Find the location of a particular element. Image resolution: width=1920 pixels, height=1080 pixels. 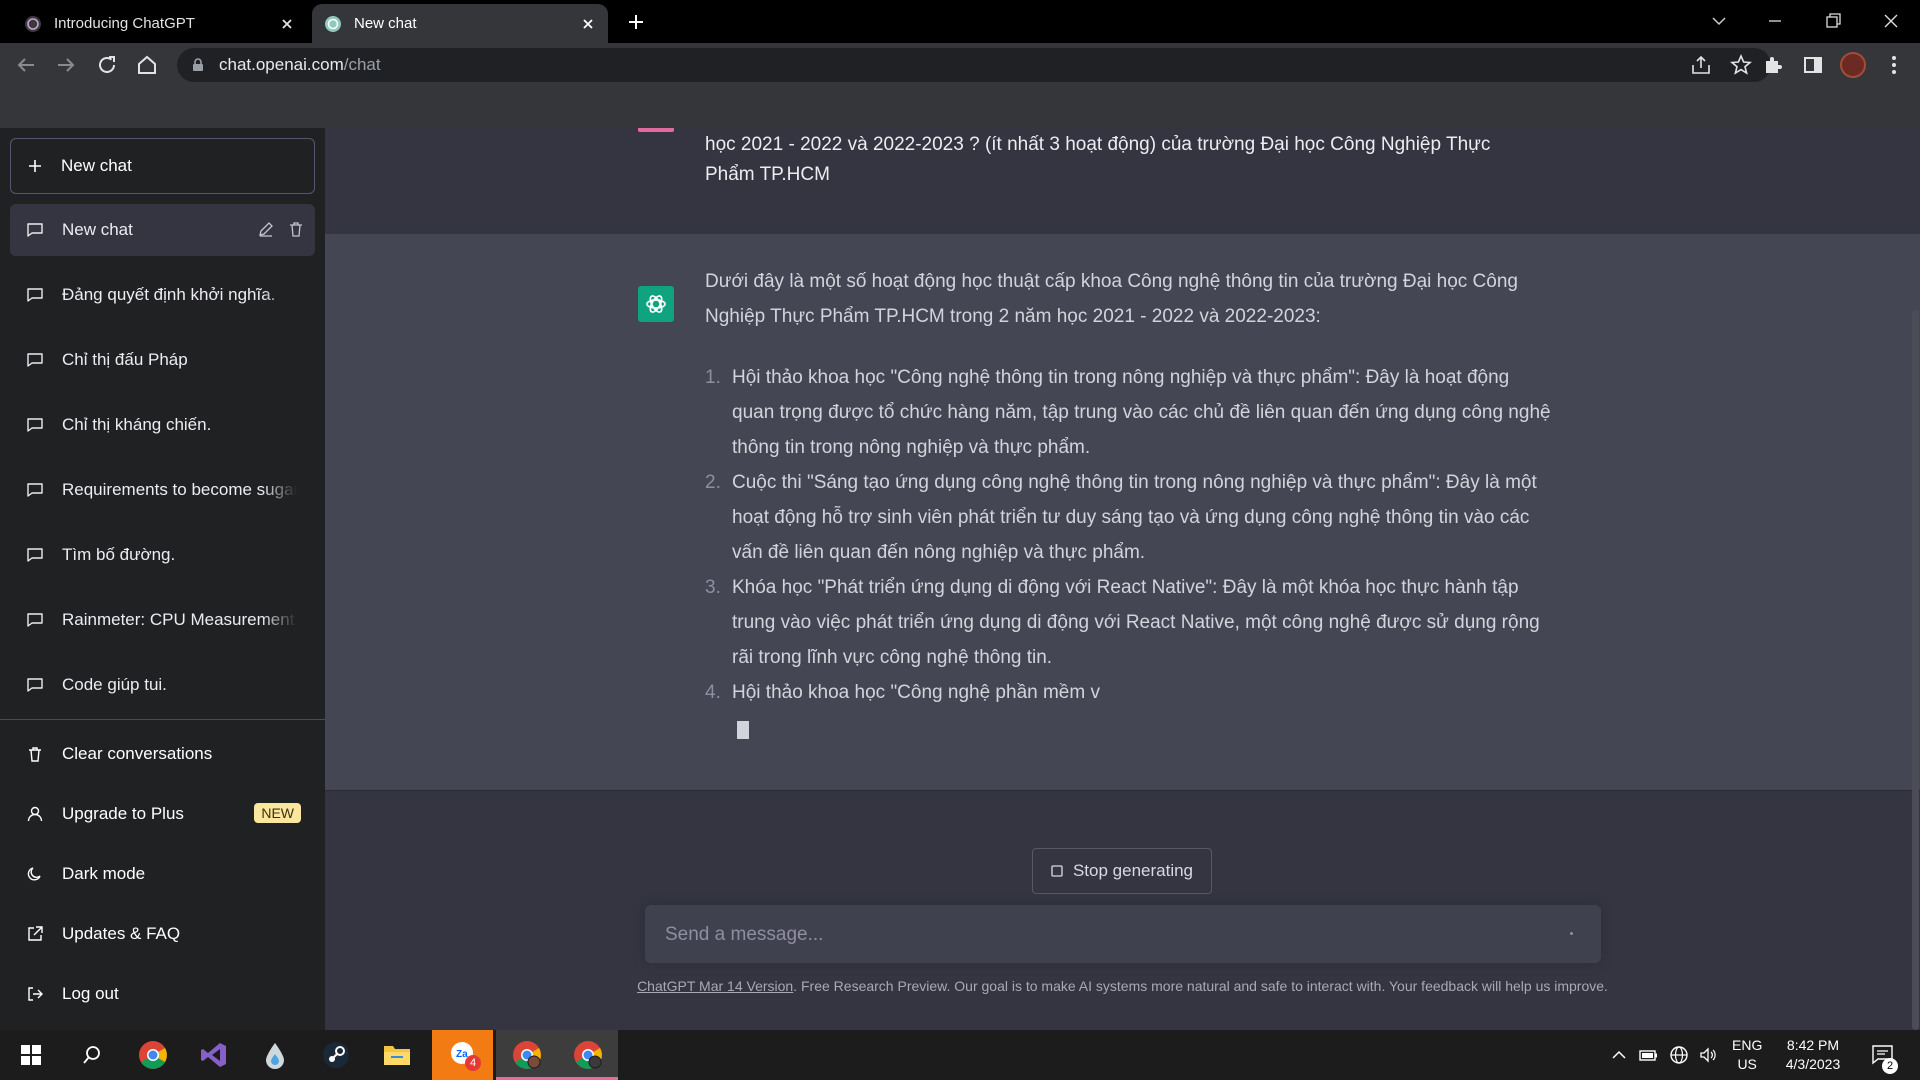

home-icon is located at coordinates (147, 65).